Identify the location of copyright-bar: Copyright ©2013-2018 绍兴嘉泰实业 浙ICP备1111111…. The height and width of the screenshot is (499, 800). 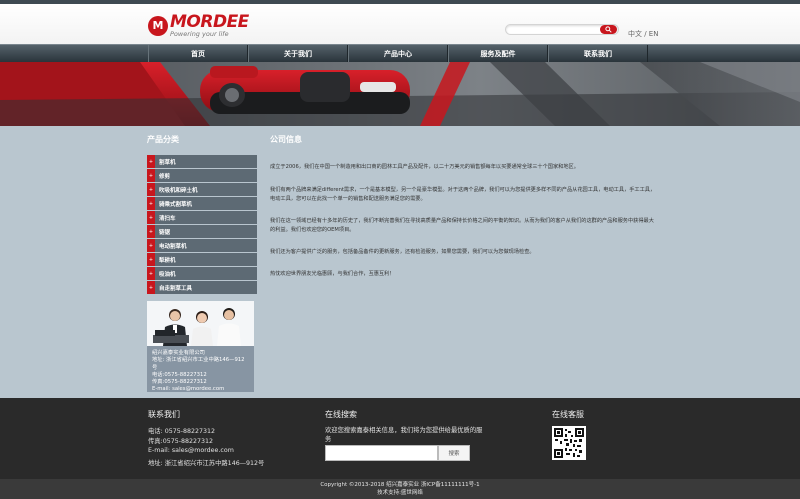
(400, 489).